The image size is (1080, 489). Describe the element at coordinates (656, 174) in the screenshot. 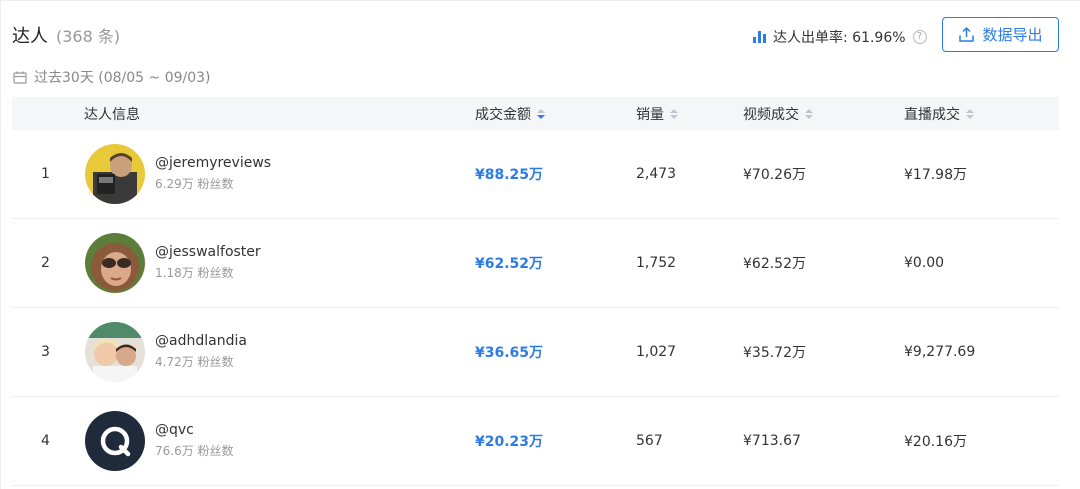

I see `sales-value: 2,473` at that location.